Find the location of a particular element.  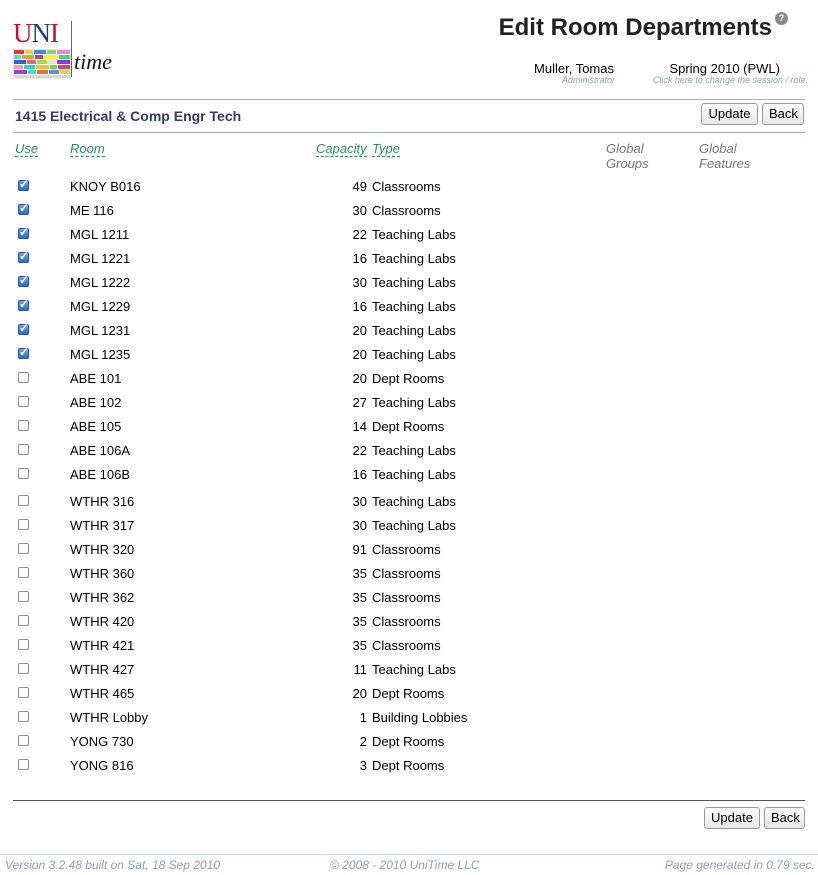

table-row: ME 116 30 Classrooms is located at coordinates (409, 214).